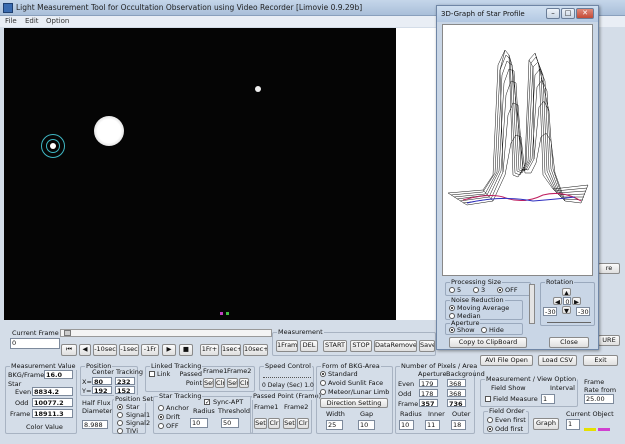  What do you see at coordinates (230, 423) in the screenshot?
I see `threshold-field: 50` at bounding box center [230, 423].